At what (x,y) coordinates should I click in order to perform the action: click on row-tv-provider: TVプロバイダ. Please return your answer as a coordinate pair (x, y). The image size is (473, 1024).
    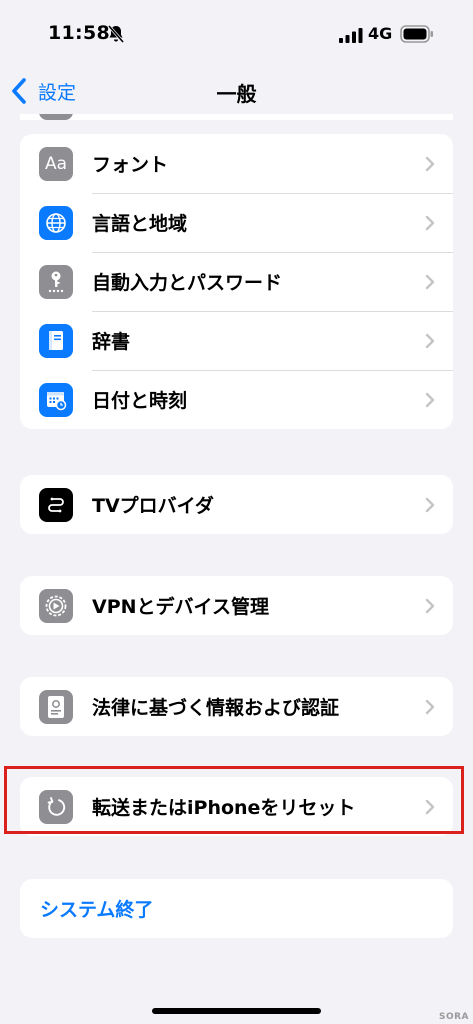
    Looking at the image, I should click on (236, 504).